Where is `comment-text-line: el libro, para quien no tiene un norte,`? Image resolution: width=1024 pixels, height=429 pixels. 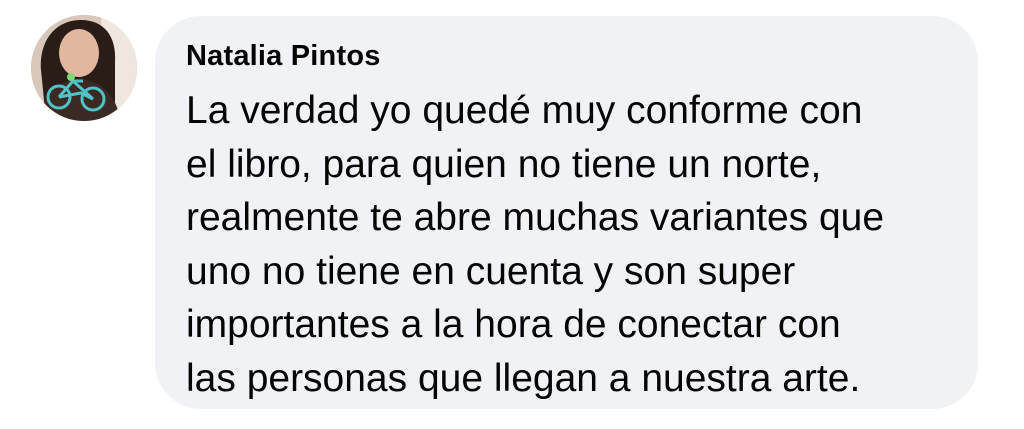
comment-text-line: el libro, para quien no tiene un norte, is located at coordinates (504, 164).